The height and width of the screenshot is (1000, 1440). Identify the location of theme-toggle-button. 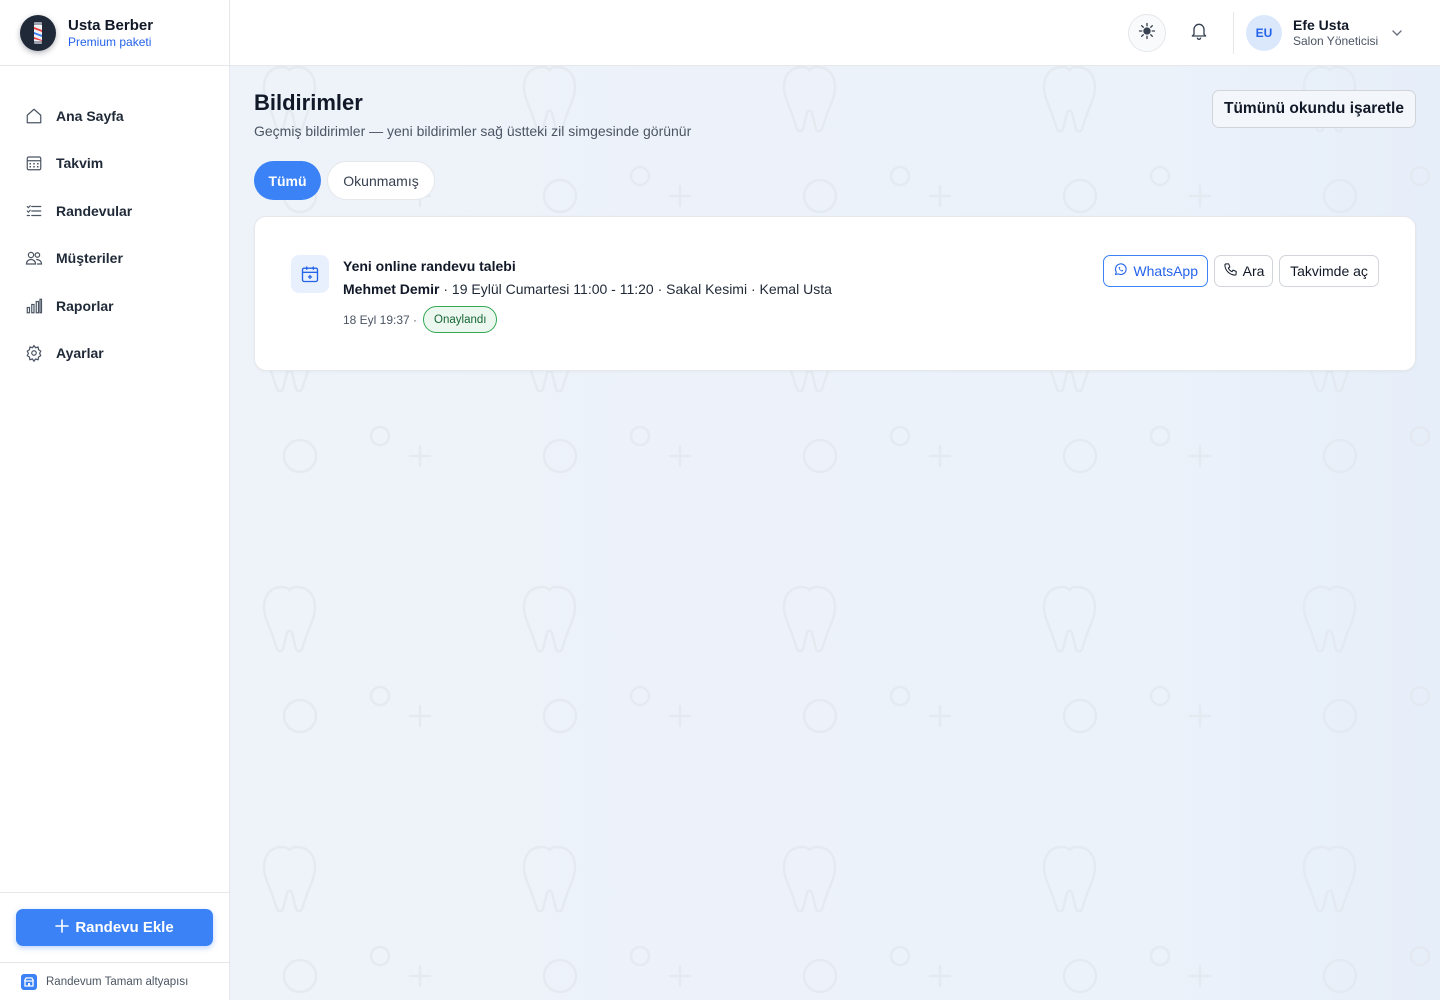
(1147, 33).